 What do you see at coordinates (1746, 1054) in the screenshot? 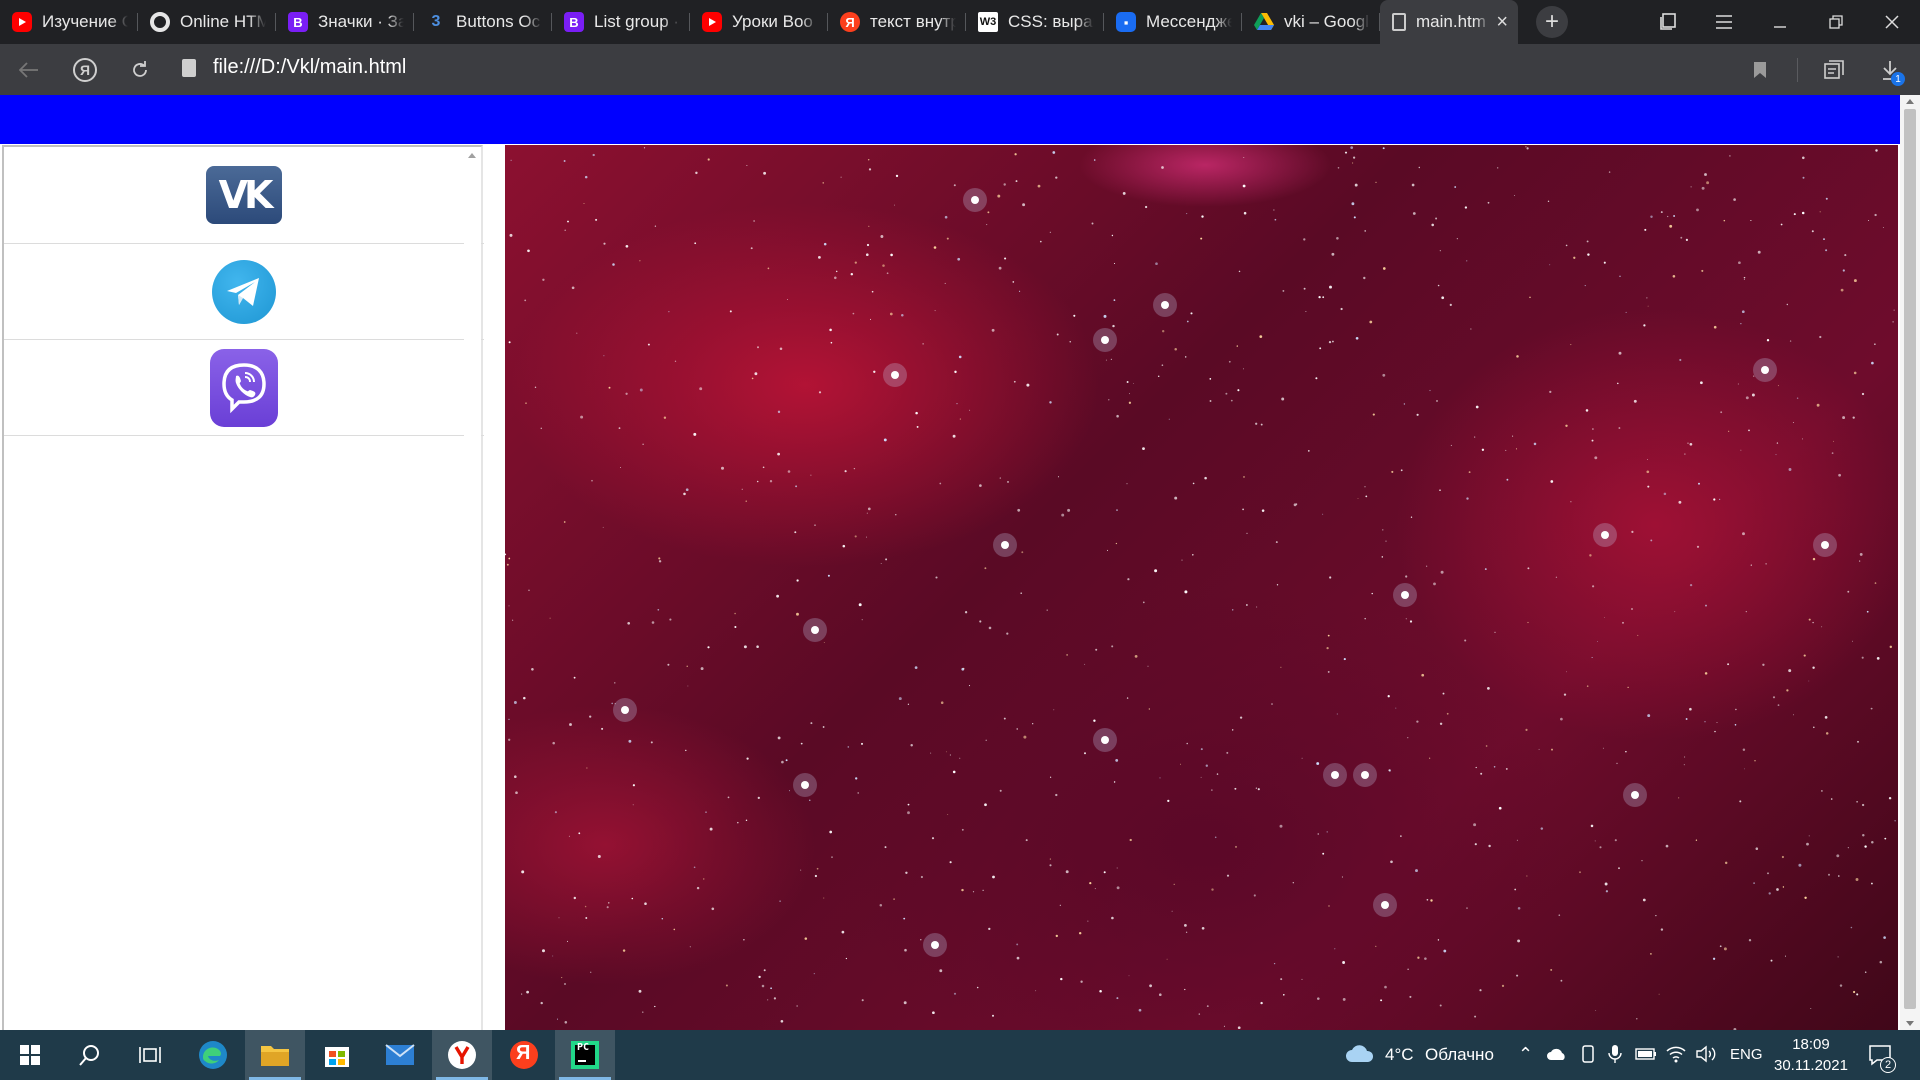
I see `input-language: ENG` at bounding box center [1746, 1054].